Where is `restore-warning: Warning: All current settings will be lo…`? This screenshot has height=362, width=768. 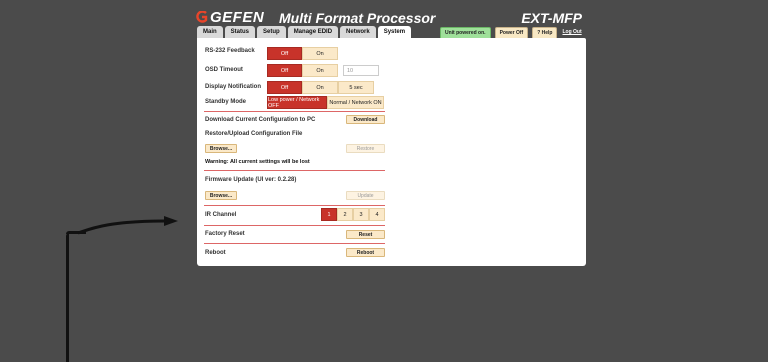 restore-warning: Warning: All current settings will be lo… is located at coordinates (257, 162).